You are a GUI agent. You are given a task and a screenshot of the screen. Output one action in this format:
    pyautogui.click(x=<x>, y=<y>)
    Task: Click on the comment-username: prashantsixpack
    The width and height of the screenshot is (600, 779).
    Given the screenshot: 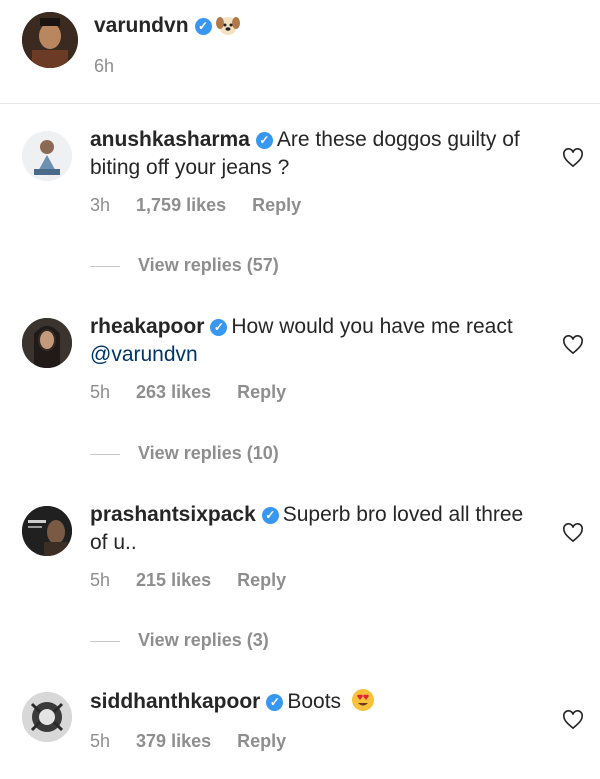 What is the action you would take?
    pyautogui.click(x=173, y=514)
    